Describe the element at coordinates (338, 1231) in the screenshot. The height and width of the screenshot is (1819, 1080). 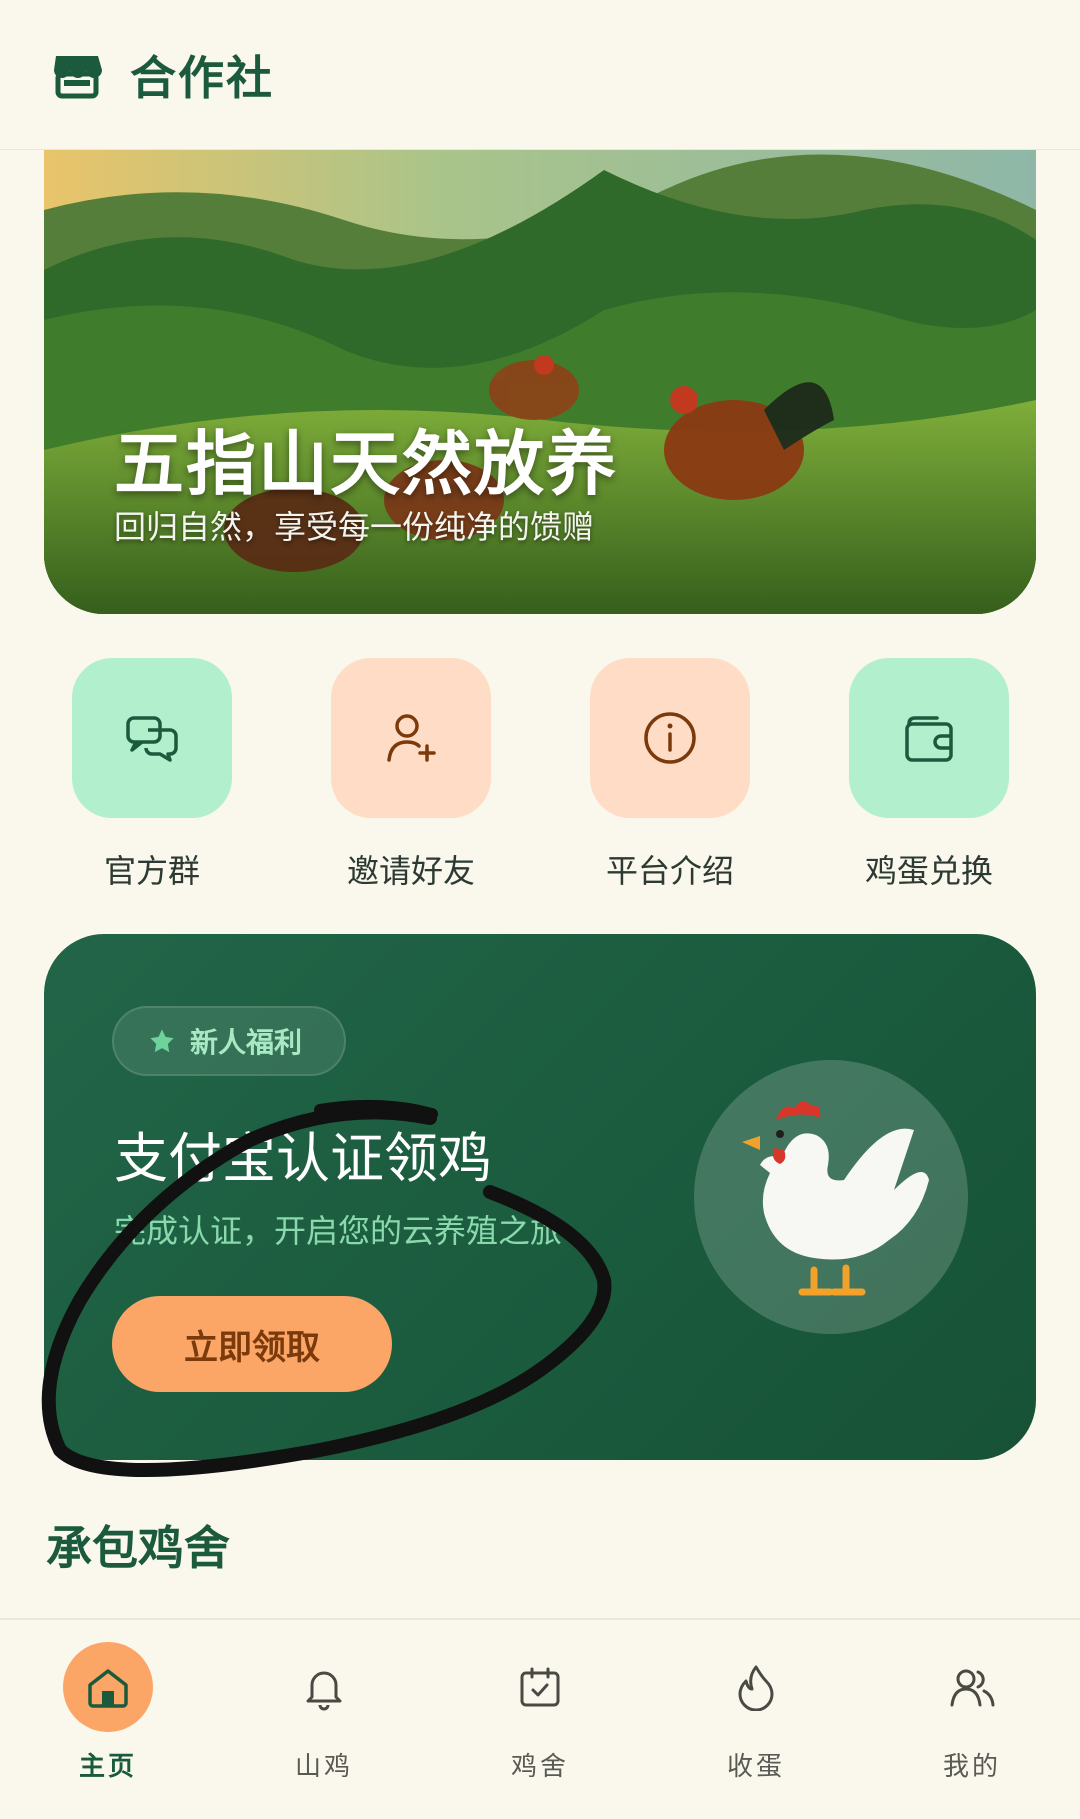
I see `promo-subtitle: 完成认证，开启您的云养殖之旅` at that location.